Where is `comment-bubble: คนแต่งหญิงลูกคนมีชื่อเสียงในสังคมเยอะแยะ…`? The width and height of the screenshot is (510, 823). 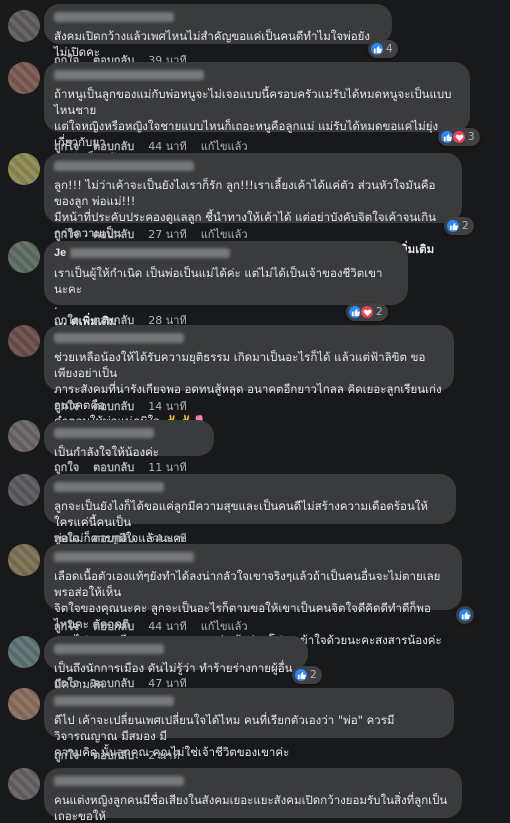 comment-bubble: คนแต่งหญิงลูกคนมีชื่อเสียงในสังคมเยอะแยะ… is located at coordinates (253, 795).